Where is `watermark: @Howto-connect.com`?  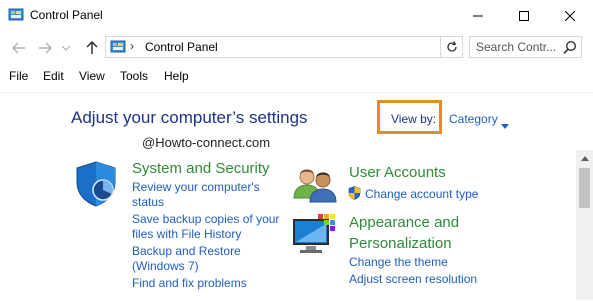
watermark: @Howto-connect.com is located at coordinates (206, 142).